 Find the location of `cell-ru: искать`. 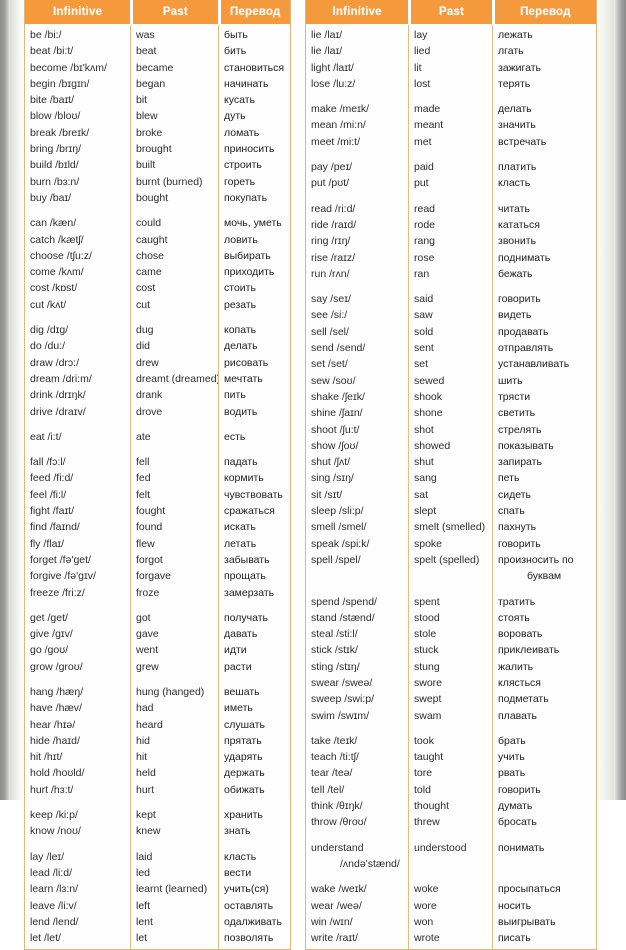

cell-ru: искать is located at coordinates (240, 527).